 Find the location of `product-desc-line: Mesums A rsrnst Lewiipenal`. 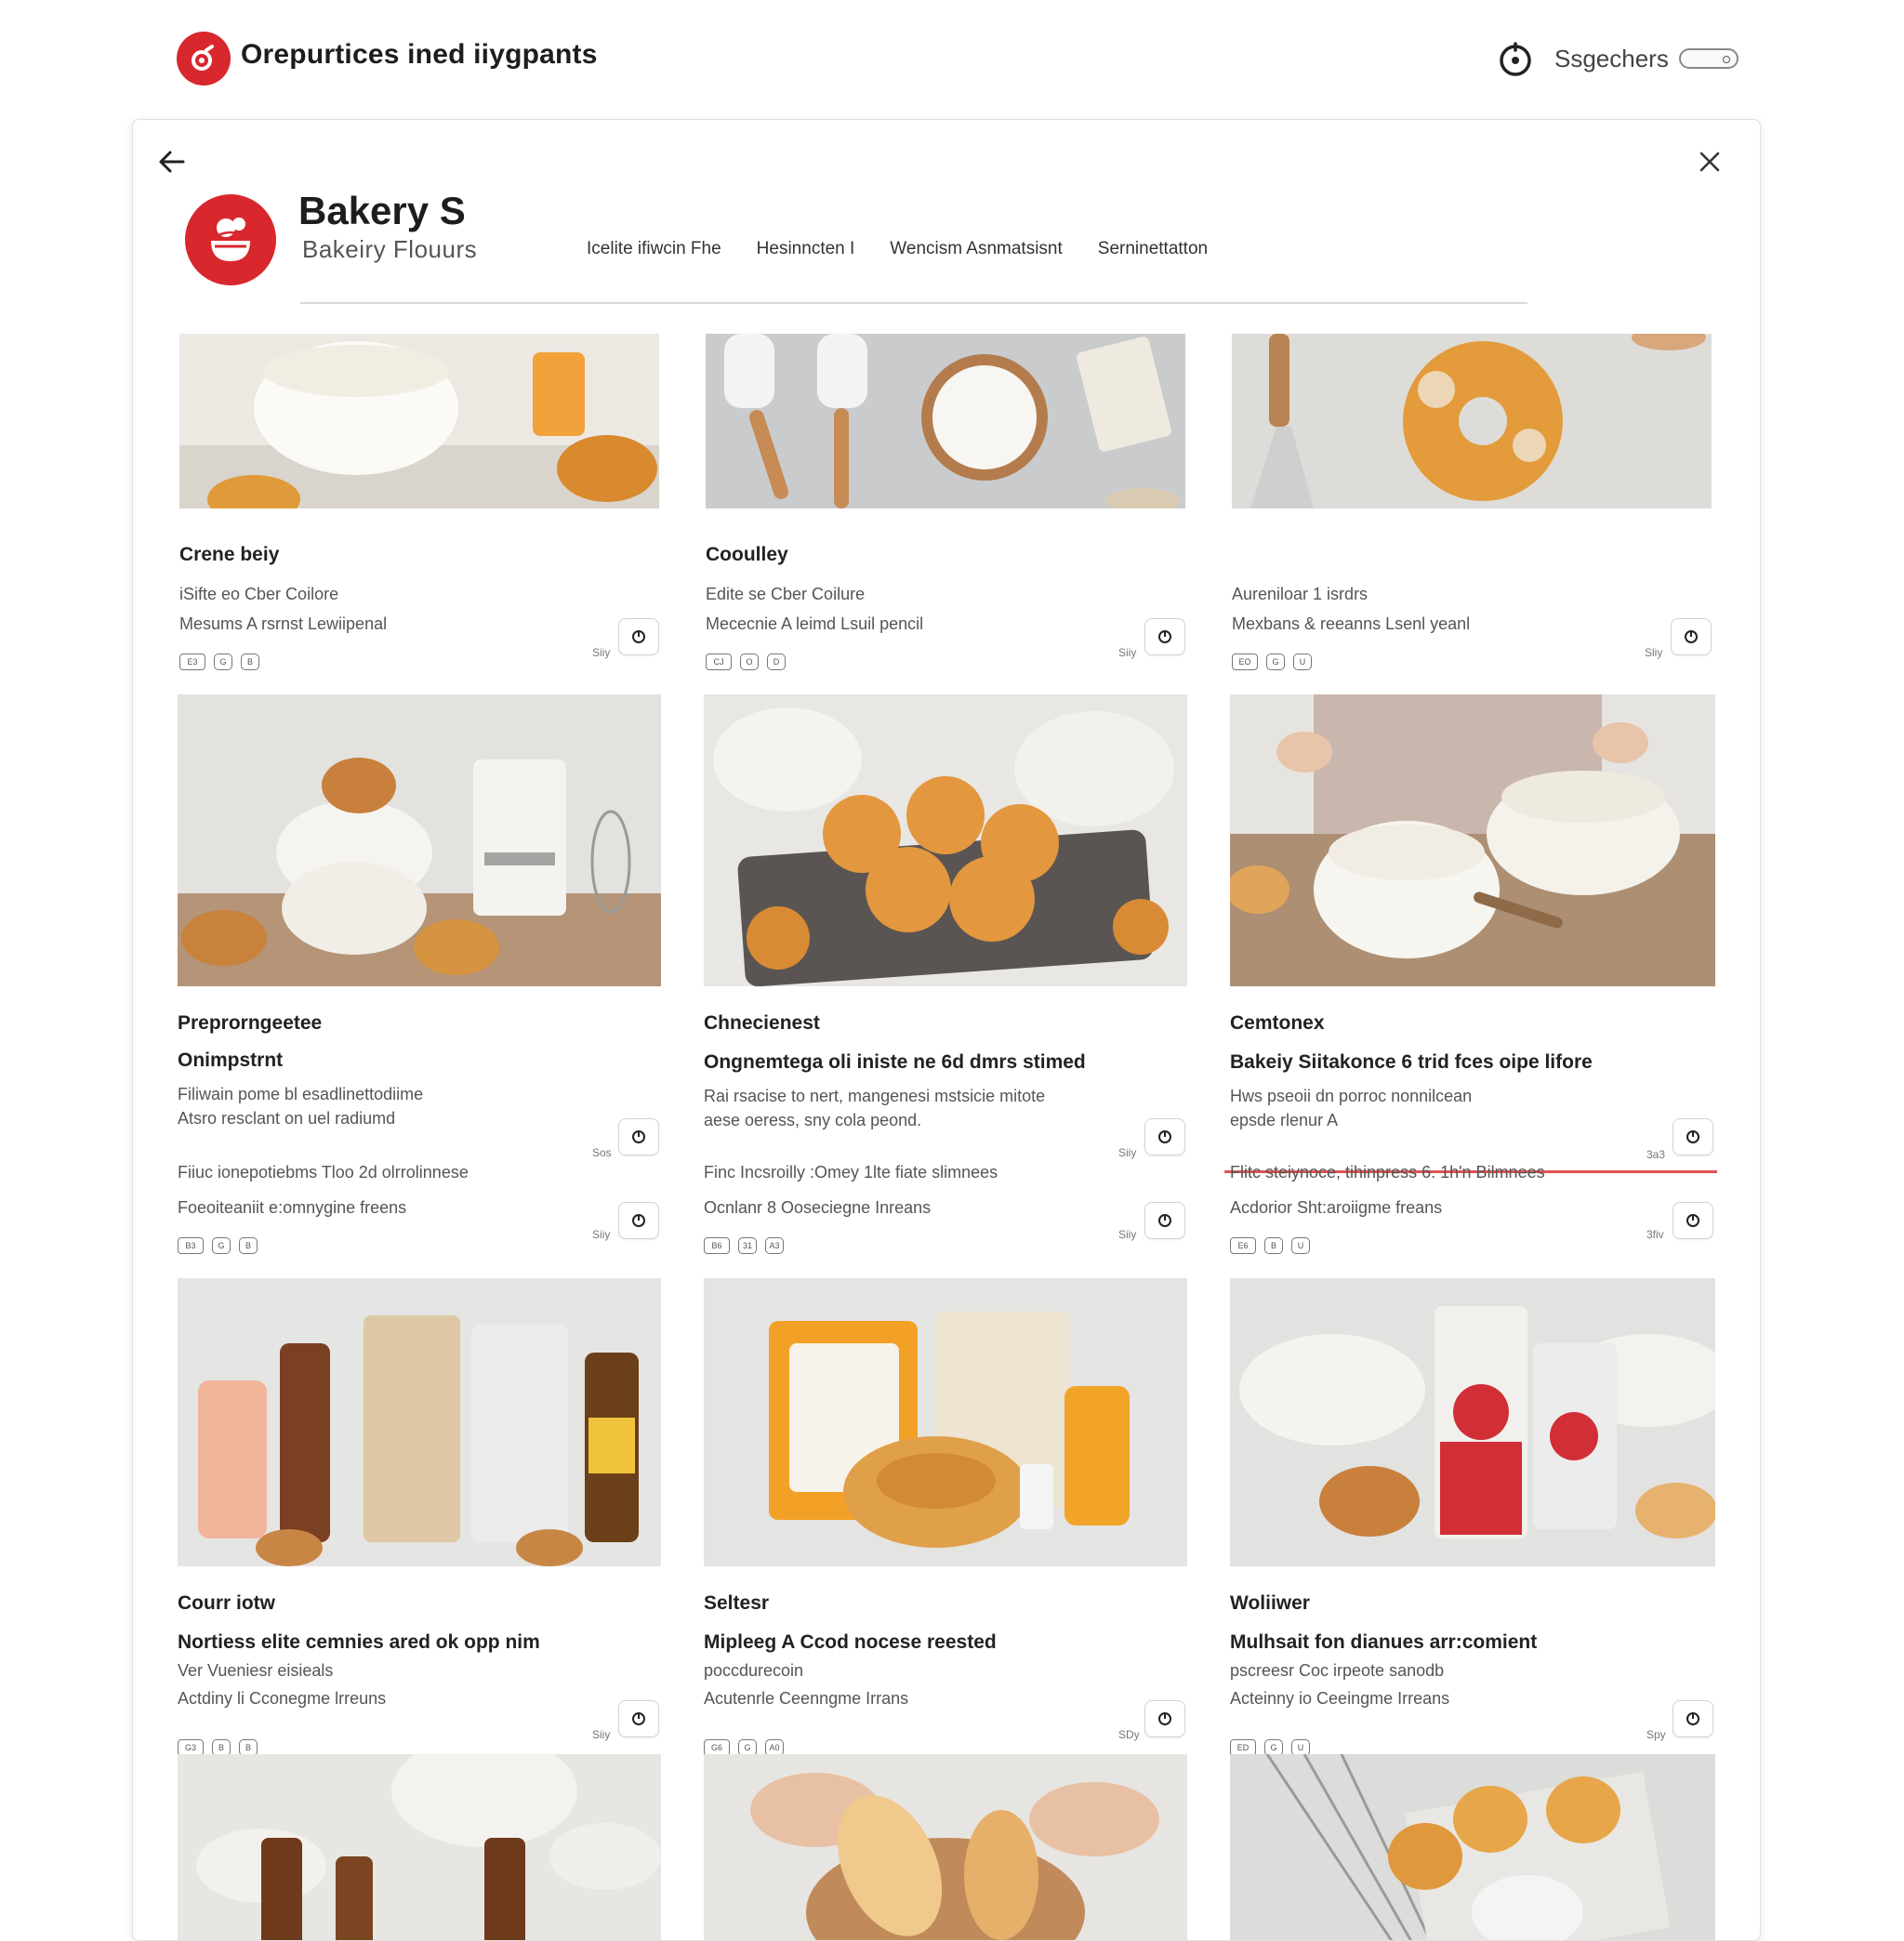

product-desc-line: Mesums A rsrnst Lewiipenal is located at coordinates (283, 623).